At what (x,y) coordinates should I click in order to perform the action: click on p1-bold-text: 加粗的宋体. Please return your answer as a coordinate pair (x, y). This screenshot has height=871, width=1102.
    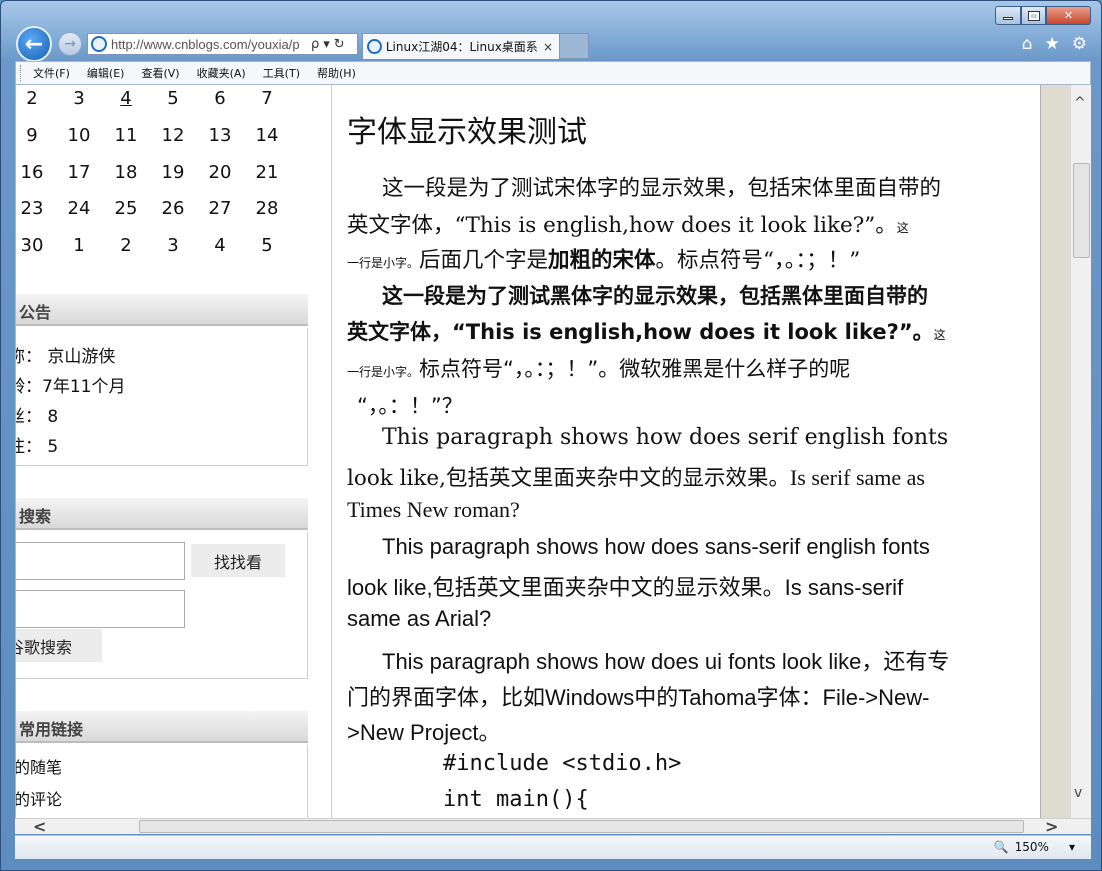
    Looking at the image, I should click on (602, 260).